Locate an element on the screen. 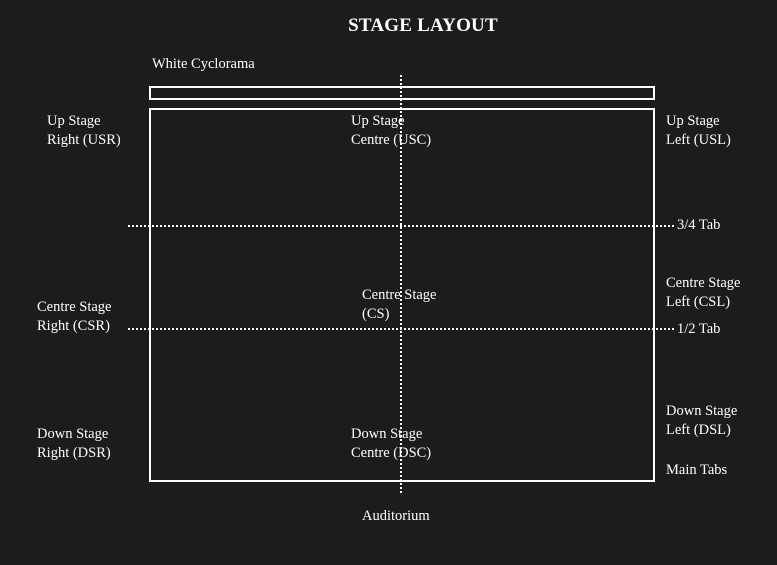 The image size is (777, 565). three-quarter-tab-label: 3/4 Tab is located at coordinates (699, 225).